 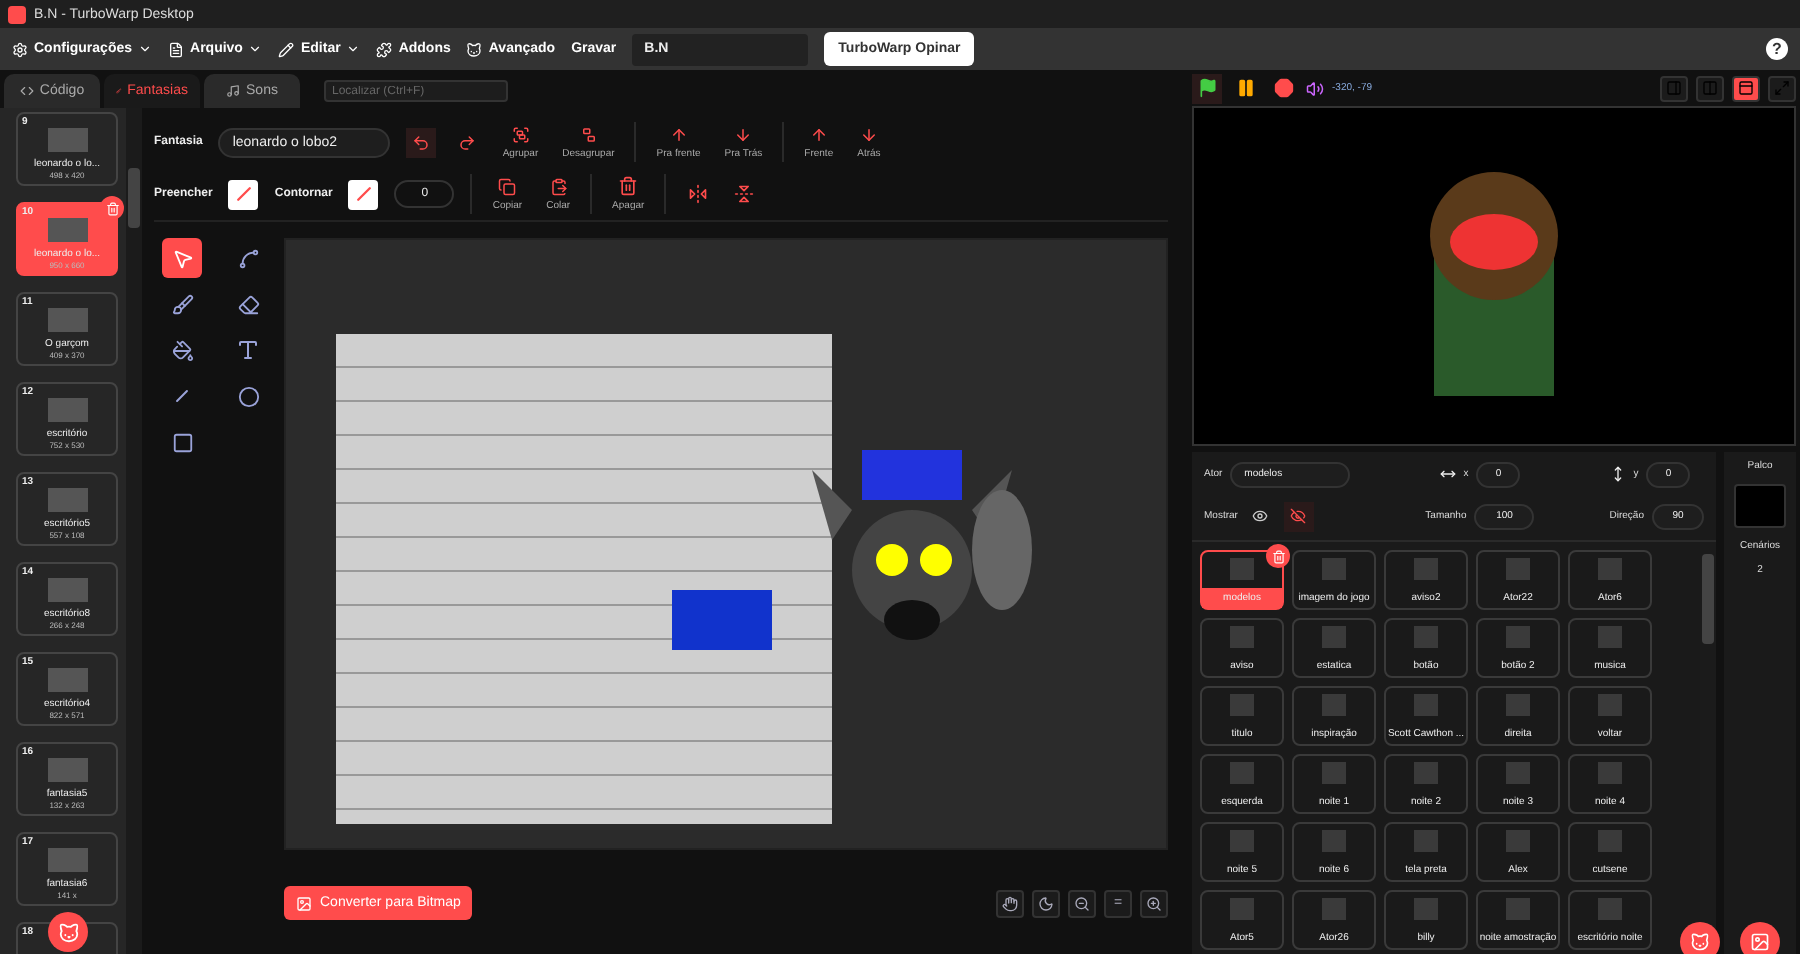 I want to click on fill-swatch, so click(x=243, y=194).